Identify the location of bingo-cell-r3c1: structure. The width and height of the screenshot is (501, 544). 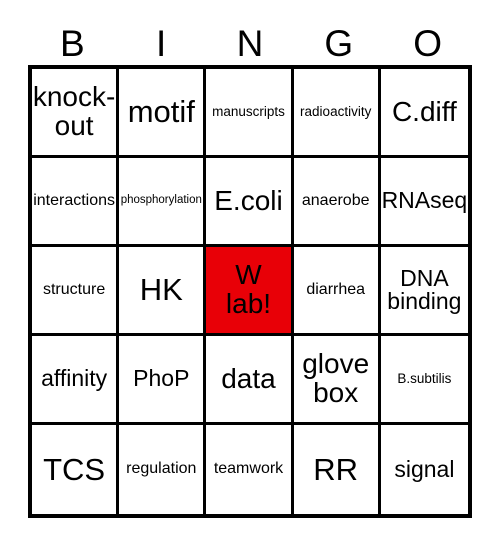
(76, 291).